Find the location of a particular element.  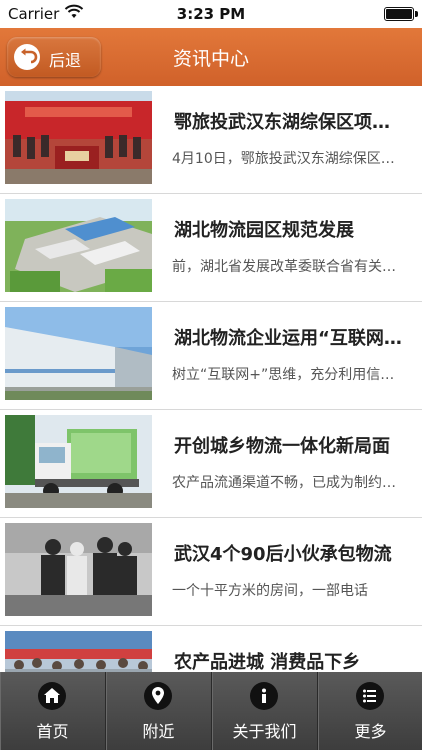

news-item: 湖北物流企业运用“互联网+” 树立“互联网+”思维，充分利用信息技术 is located at coordinates (211, 356).